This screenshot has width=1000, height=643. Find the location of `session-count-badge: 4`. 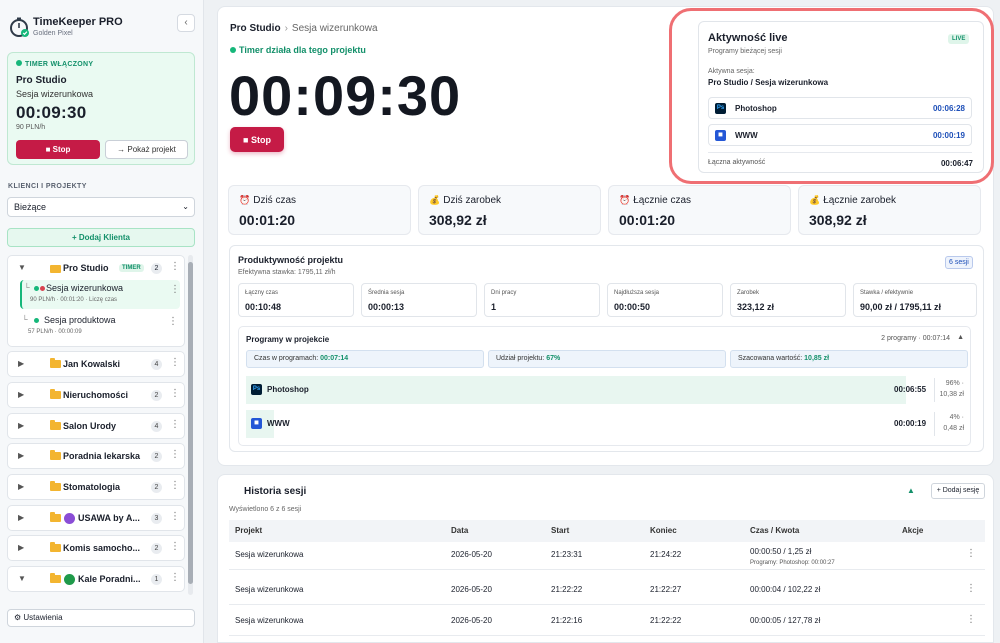

session-count-badge: 4 is located at coordinates (156, 426).